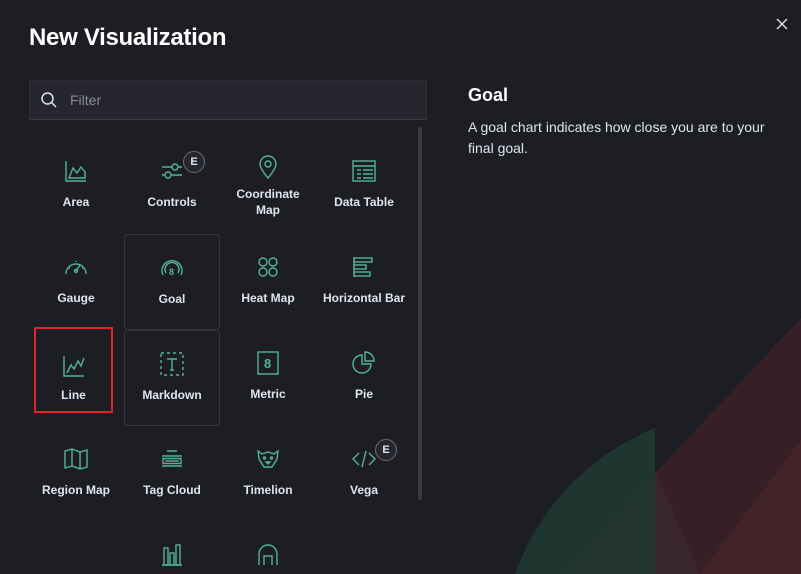 Image resolution: width=801 pixels, height=574 pixels. I want to click on gauge-icon, so click(76, 267).